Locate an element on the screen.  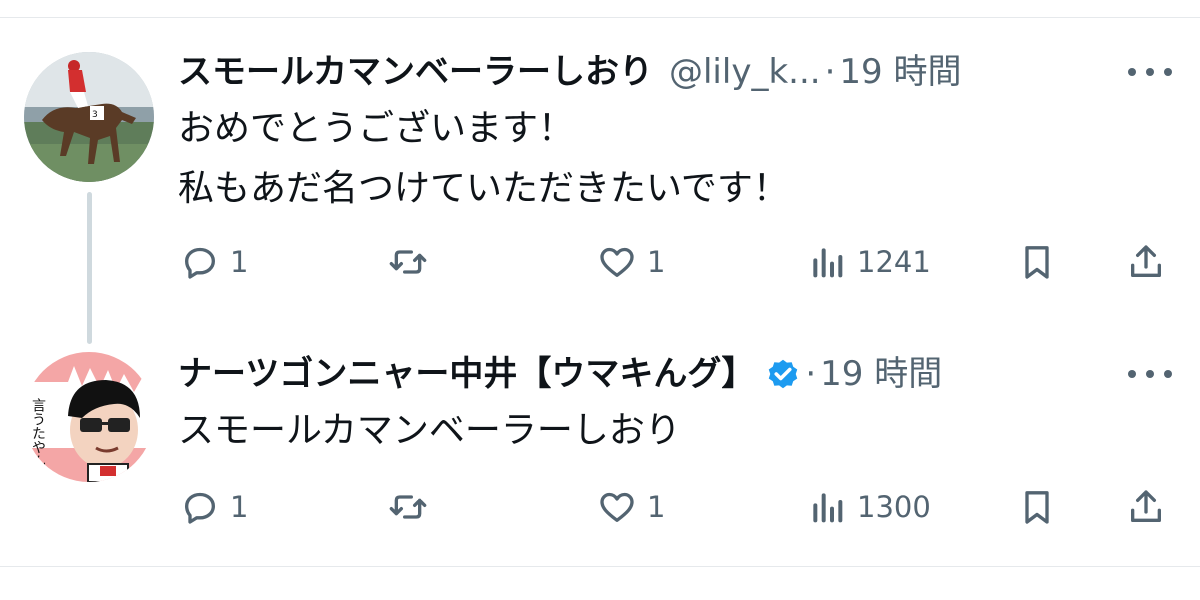
views-button: 1241 is located at coordinates (869, 262).